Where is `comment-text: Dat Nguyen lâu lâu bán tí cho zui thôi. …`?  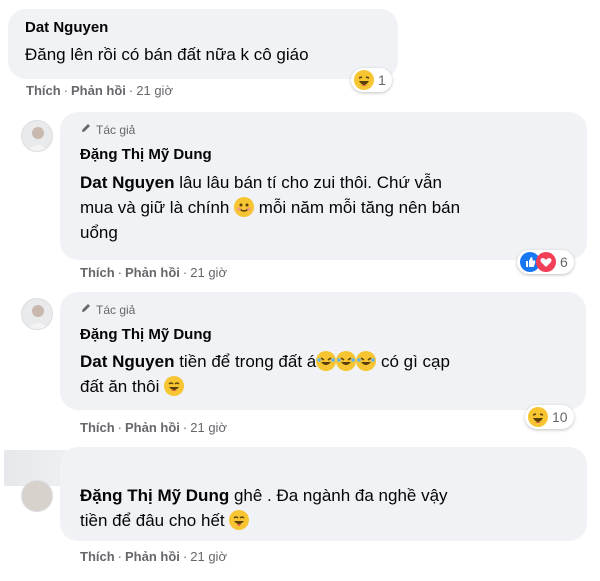 comment-text: Dat Nguyen lâu lâu bán tí cho zui thôi. … is located at coordinates (270, 207).